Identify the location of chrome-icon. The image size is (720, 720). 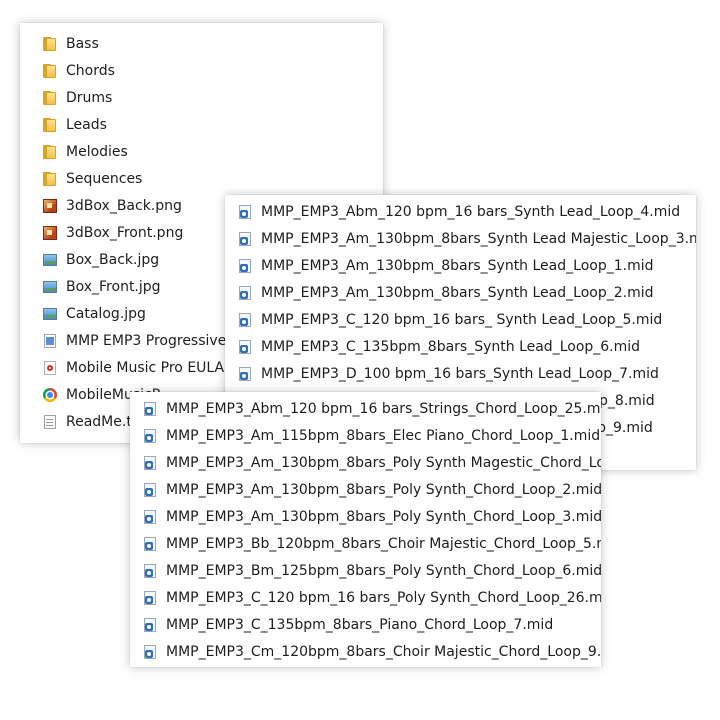
(50, 395).